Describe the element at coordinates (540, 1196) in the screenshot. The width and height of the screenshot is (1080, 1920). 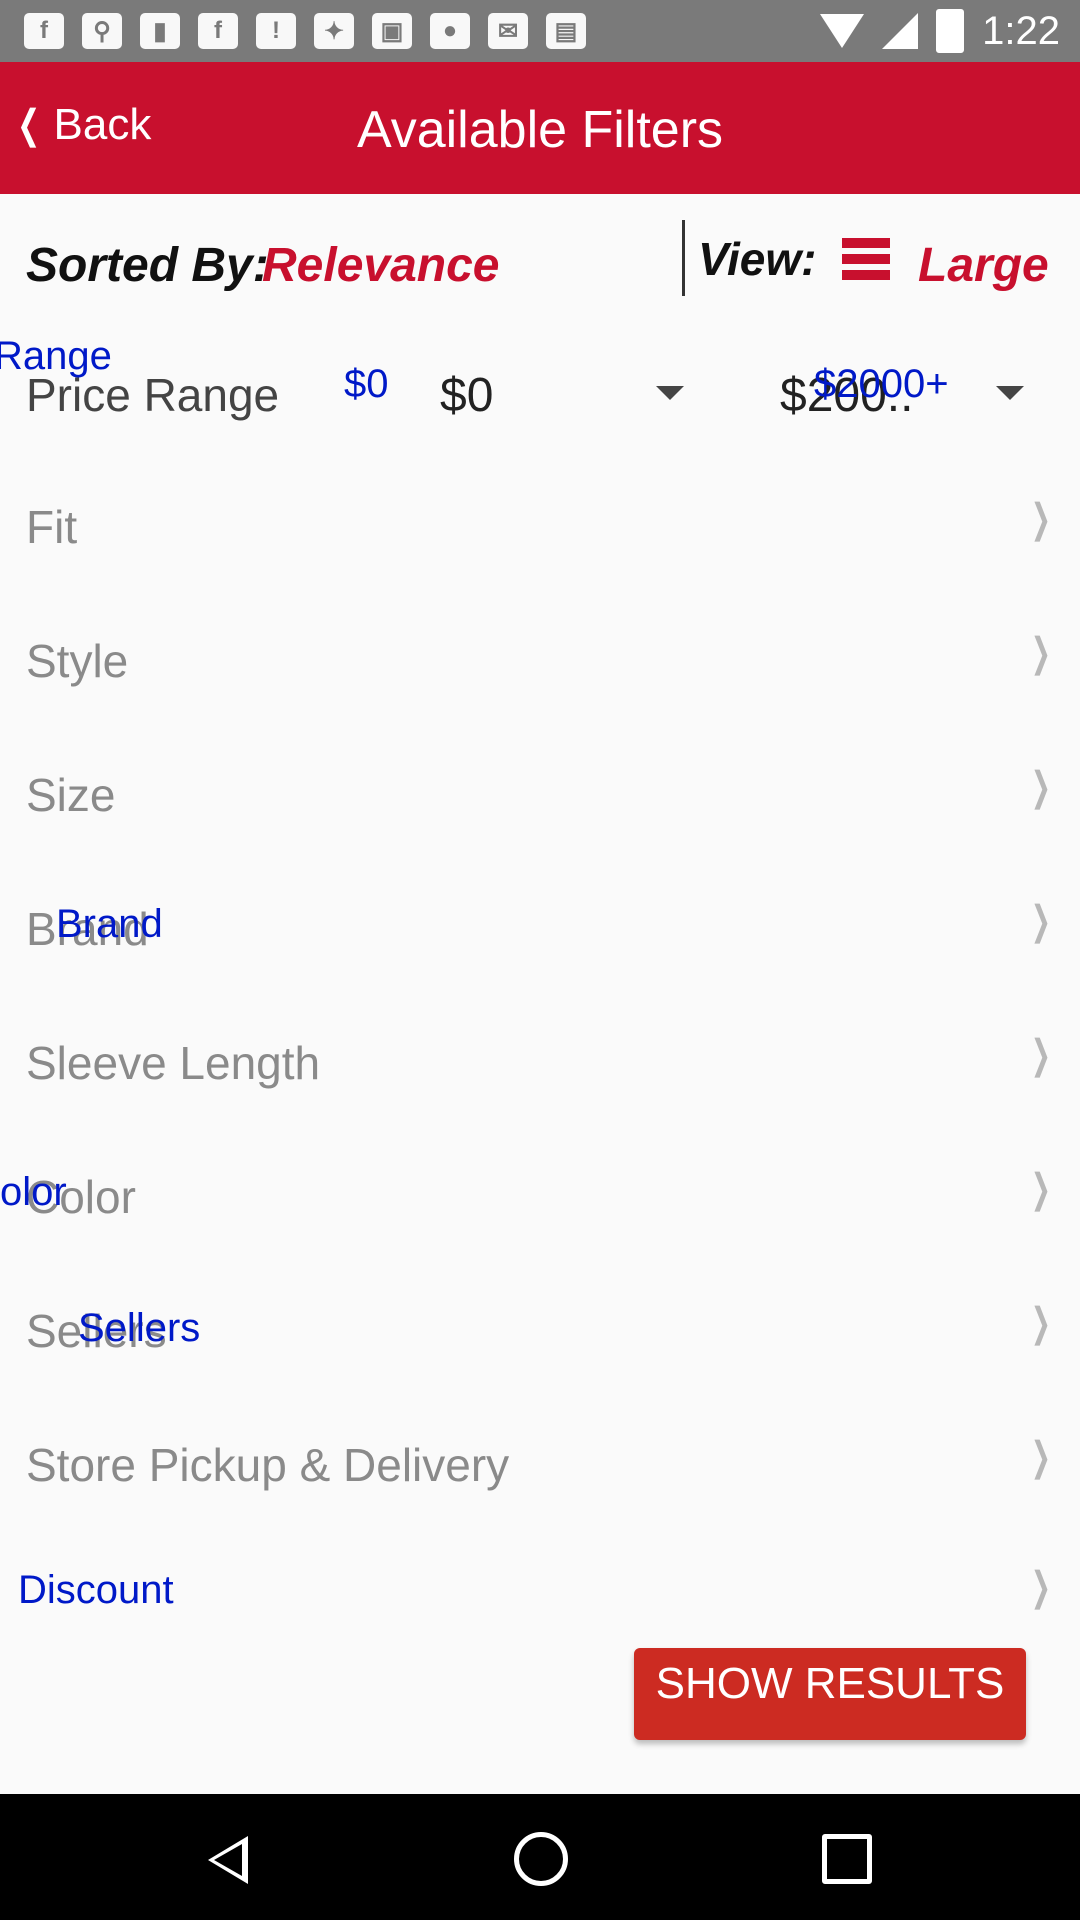
I see `filter-row-color: Color olor ❯` at that location.